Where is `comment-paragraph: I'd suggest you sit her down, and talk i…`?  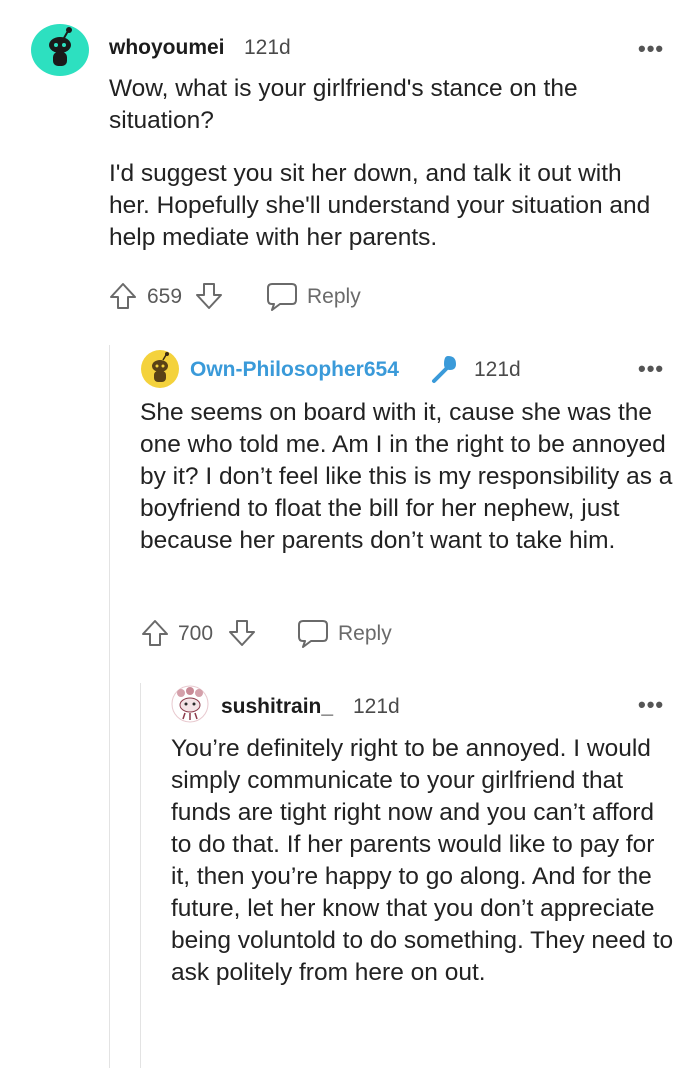
comment-paragraph: I'd suggest you sit her down, and talk i… is located at coordinates (380, 205).